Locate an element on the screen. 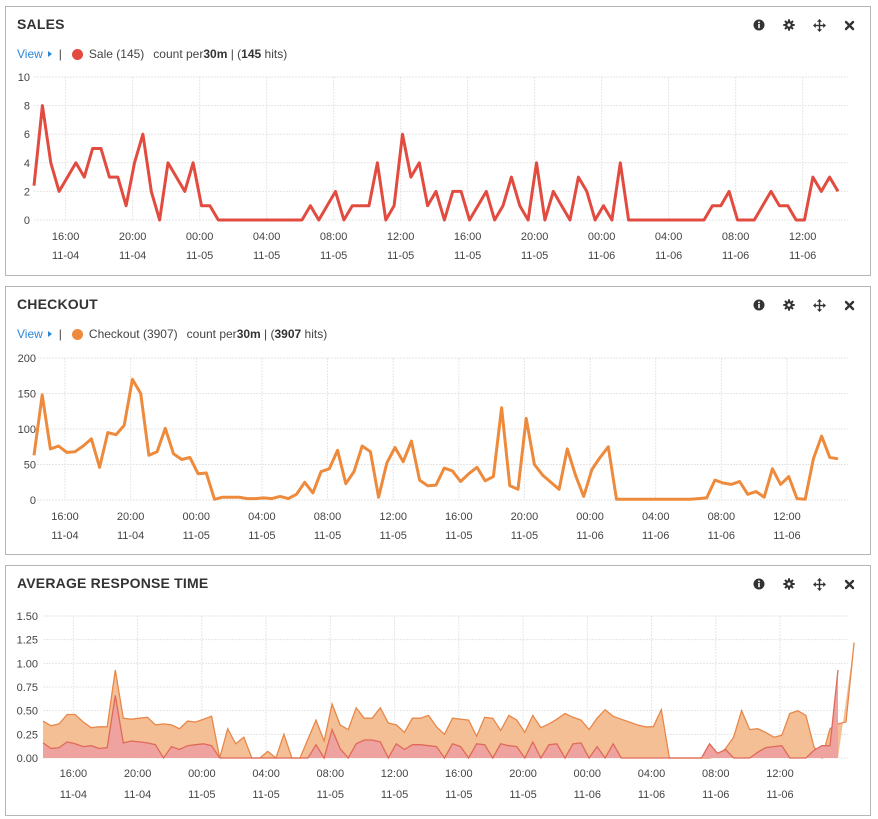 This screenshot has height=819, width=878. y-tick-label: 200 is located at coordinates (27, 359).